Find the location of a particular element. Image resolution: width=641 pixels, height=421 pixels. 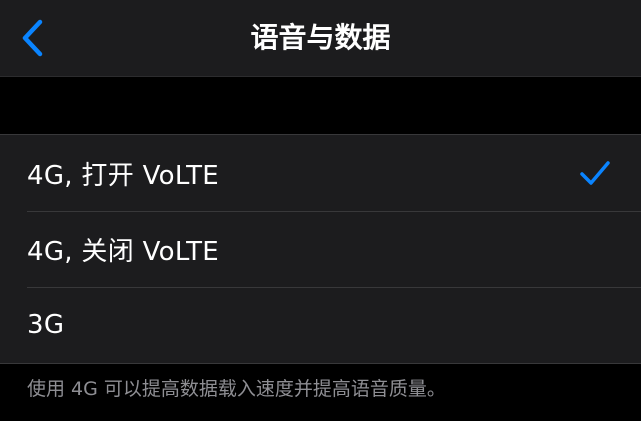

page-title: 语音与数据 is located at coordinates (320, 37).